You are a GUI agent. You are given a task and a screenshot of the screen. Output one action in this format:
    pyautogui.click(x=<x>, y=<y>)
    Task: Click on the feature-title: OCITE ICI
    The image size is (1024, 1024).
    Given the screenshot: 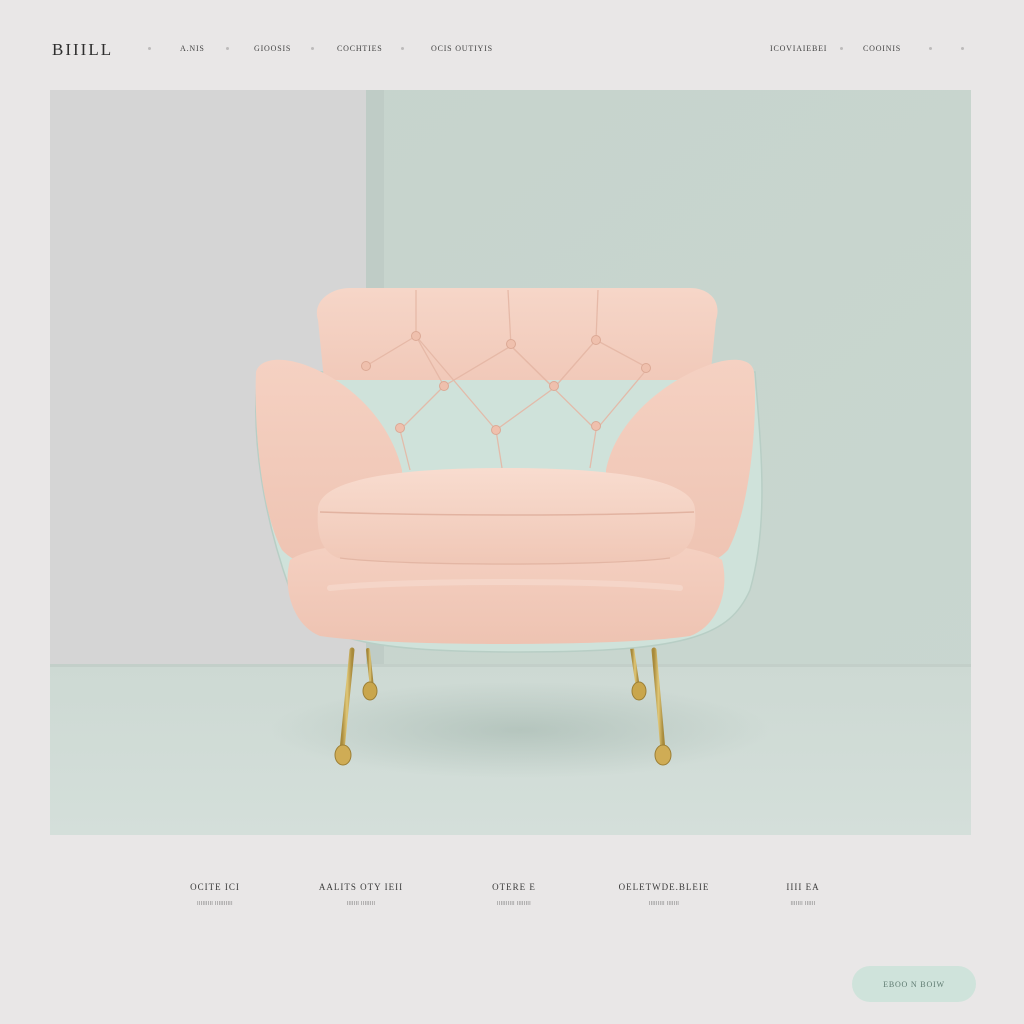 What is the action you would take?
    pyautogui.click(x=215, y=887)
    